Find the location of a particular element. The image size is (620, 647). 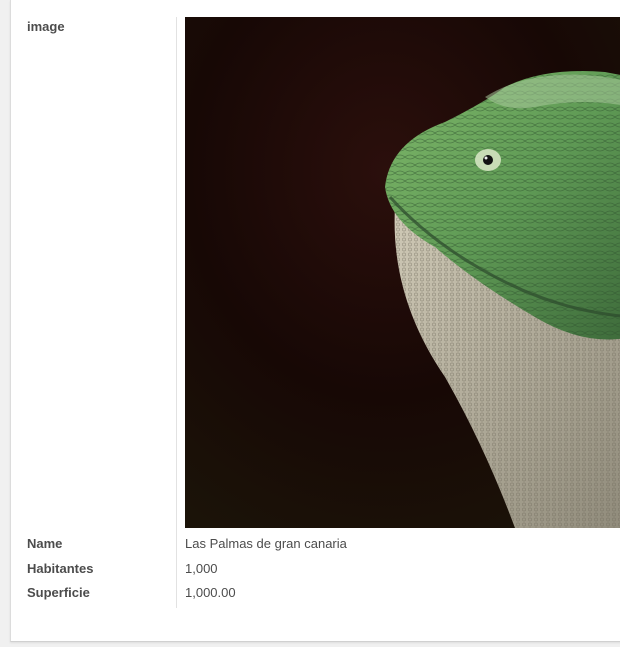

habitantes-field-value: 1,000 is located at coordinates (201, 569).